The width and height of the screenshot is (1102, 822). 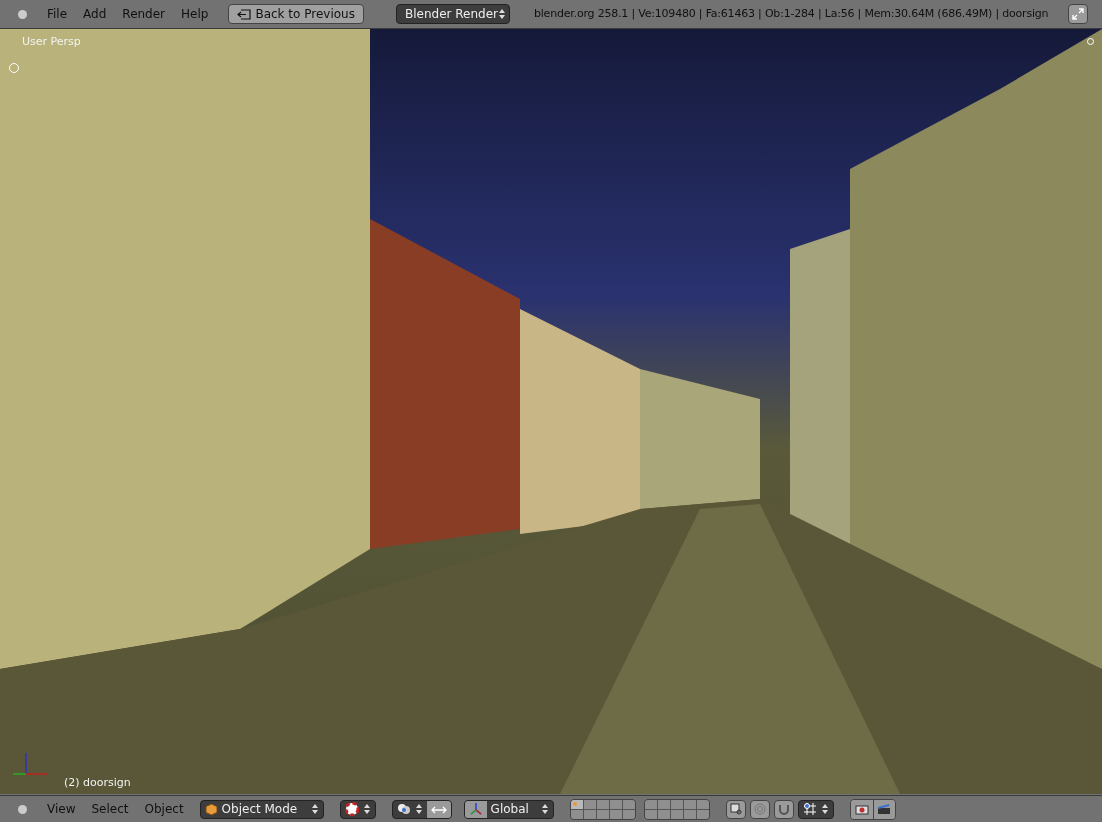 I want to click on axis-gizmo-icon, so click(x=30, y=764).